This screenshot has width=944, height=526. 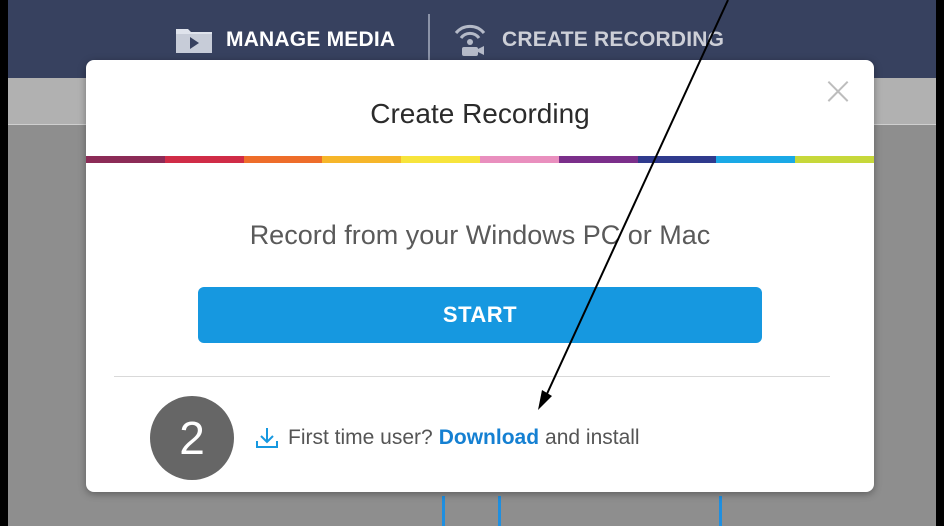 I want to click on background-card-divider, so click(x=499, y=511).